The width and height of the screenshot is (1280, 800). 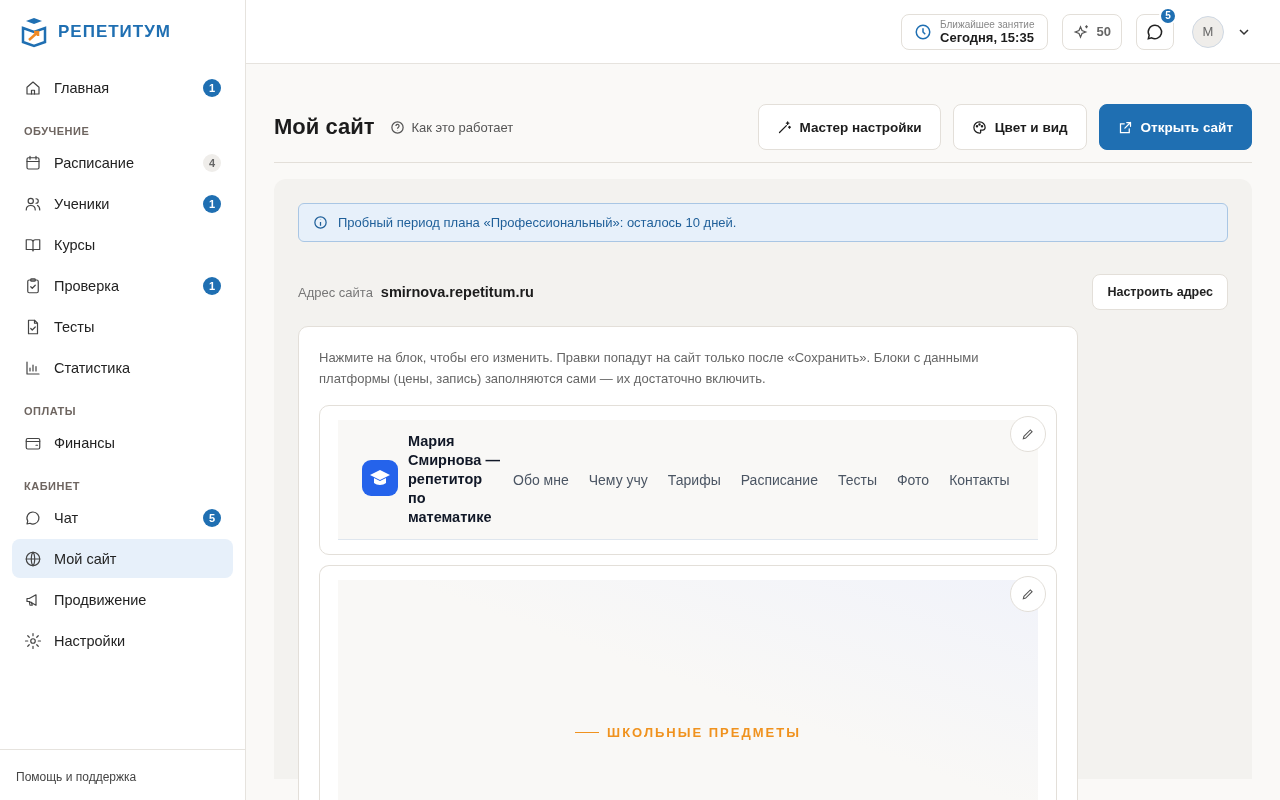 What do you see at coordinates (122, 87) in the screenshot?
I see `sidebar-item: Главная 1` at bounding box center [122, 87].